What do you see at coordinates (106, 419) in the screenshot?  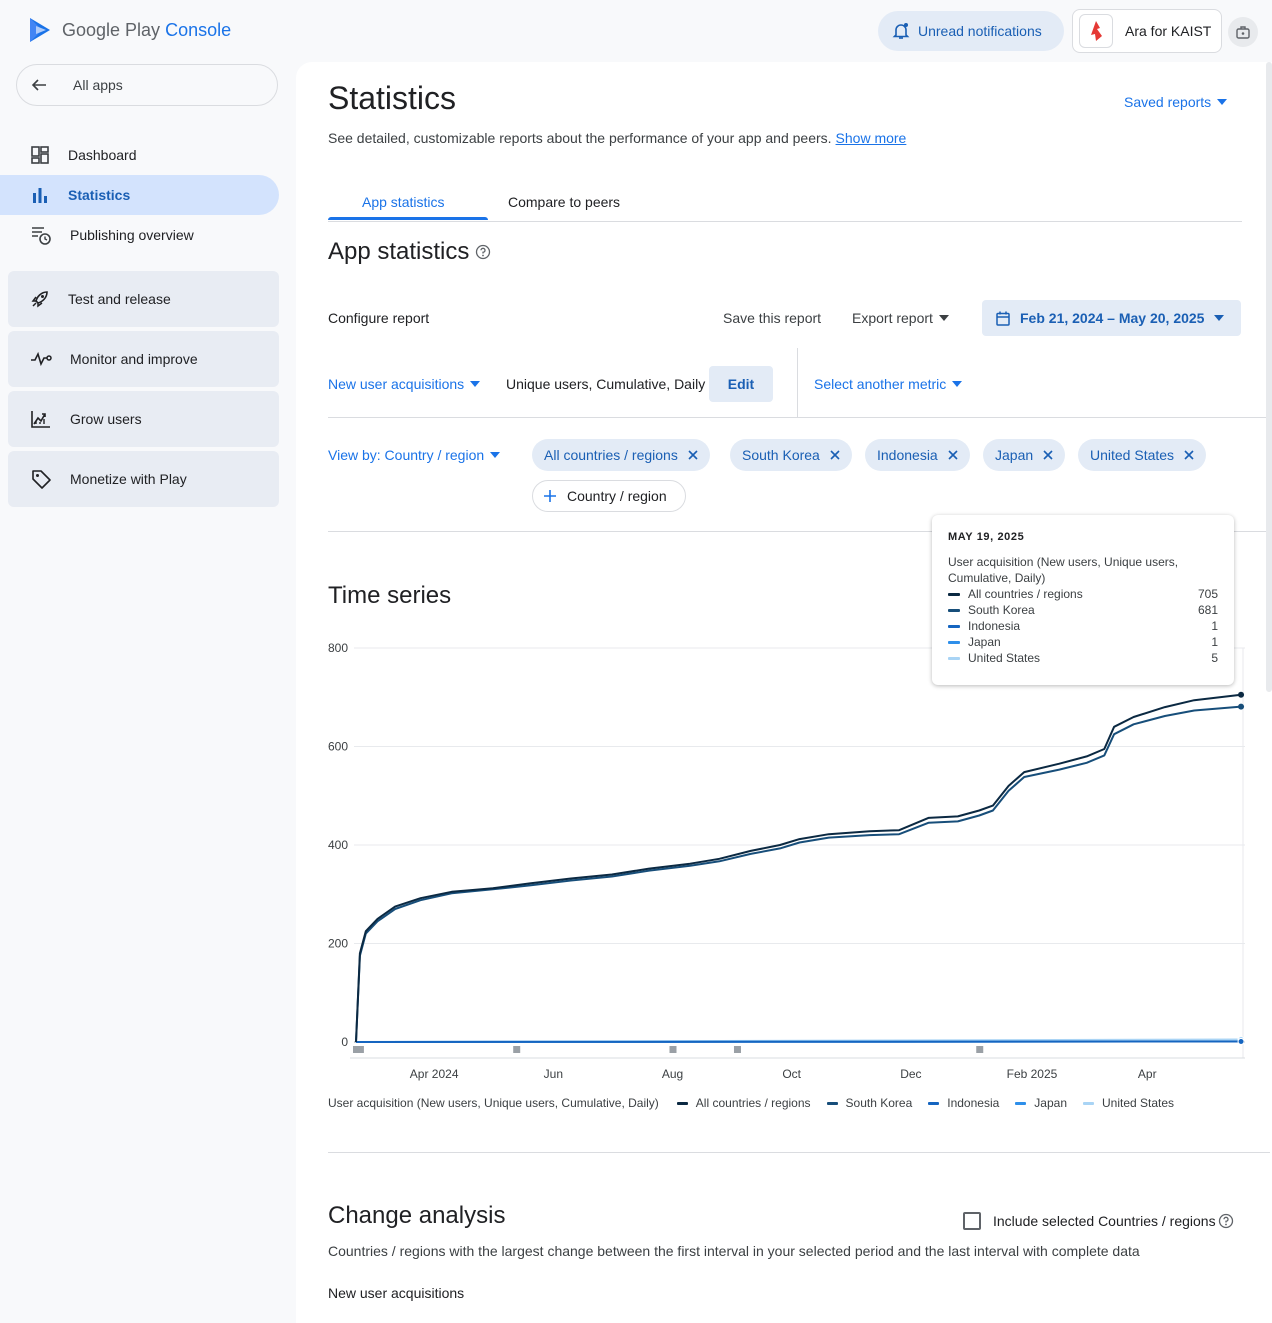 I see `sidebar-group-label: Grow users` at bounding box center [106, 419].